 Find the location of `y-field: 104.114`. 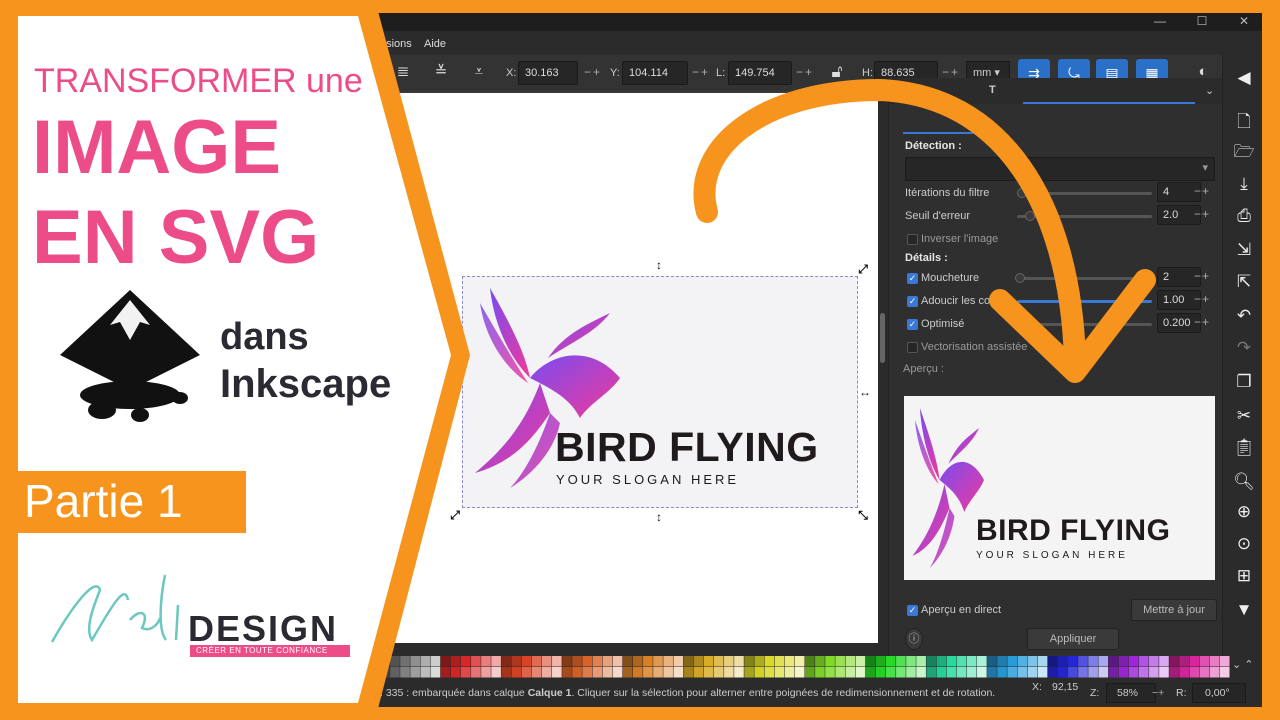

y-field: 104.114 is located at coordinates (655, 73).